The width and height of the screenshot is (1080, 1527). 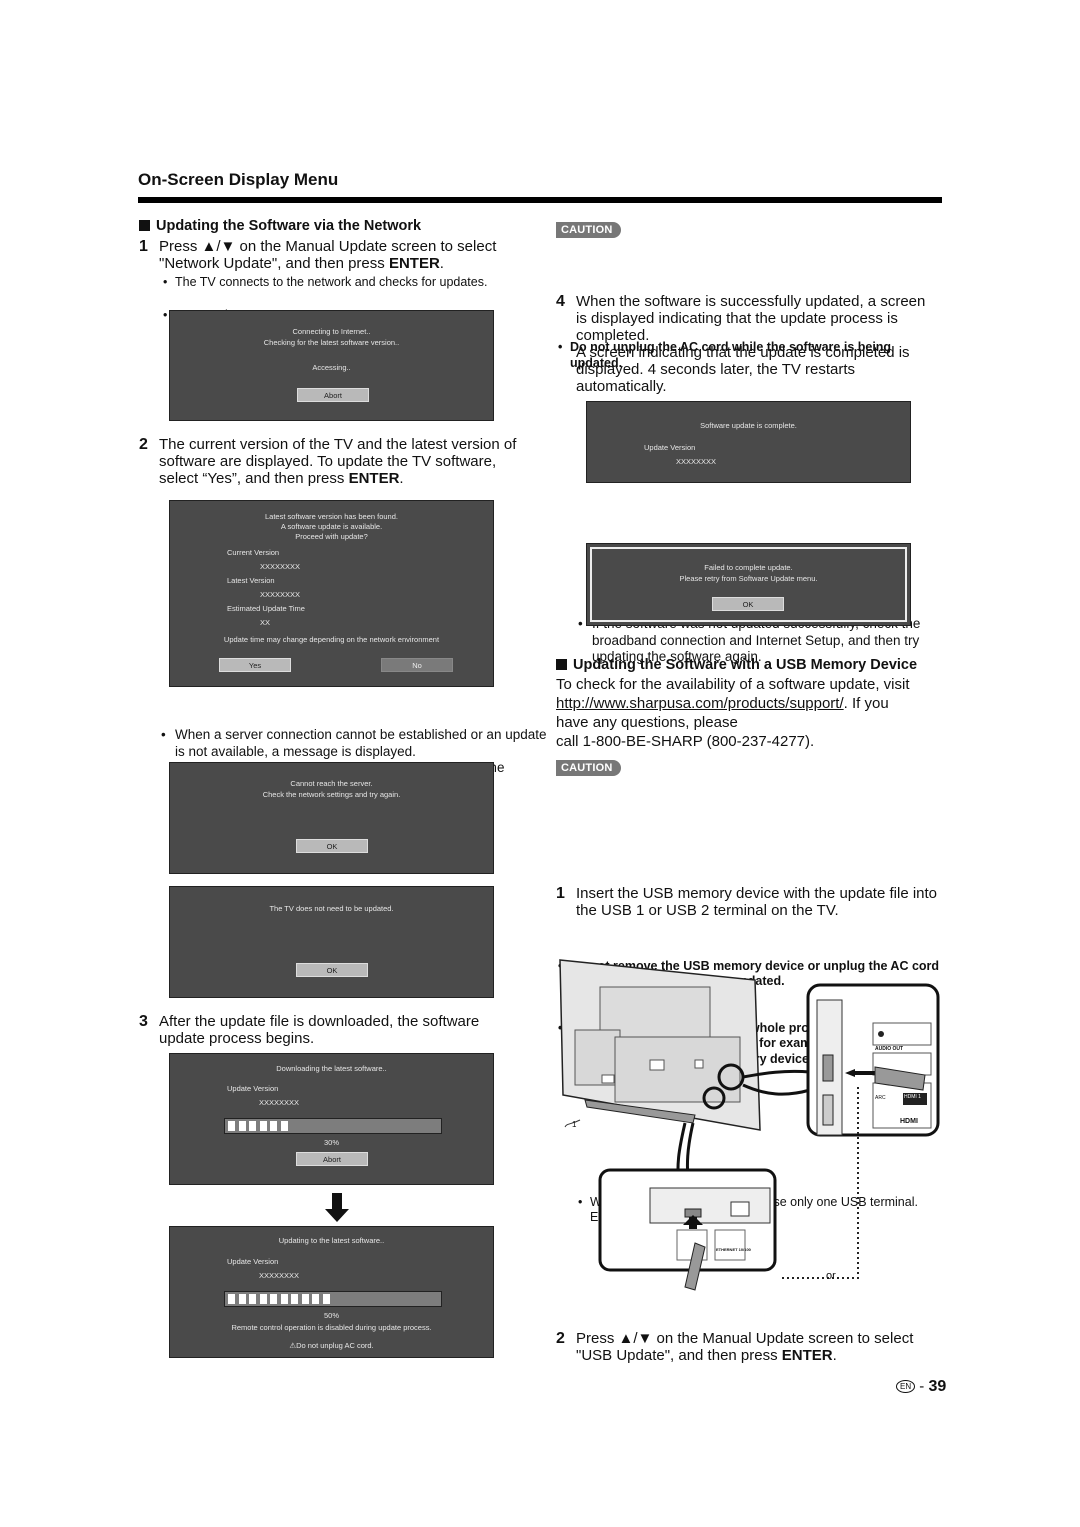 What do you see at coordinates (331, 1240) in the screenshot?
I see `osd-text: Updating to the latest software..` at bounding box center [331, 1240].